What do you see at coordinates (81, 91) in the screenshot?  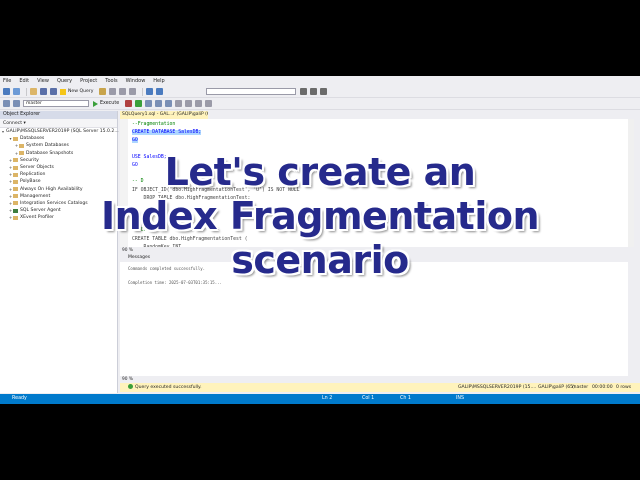 I see `new-query-label: New Query` at bounding box center [81, 91].